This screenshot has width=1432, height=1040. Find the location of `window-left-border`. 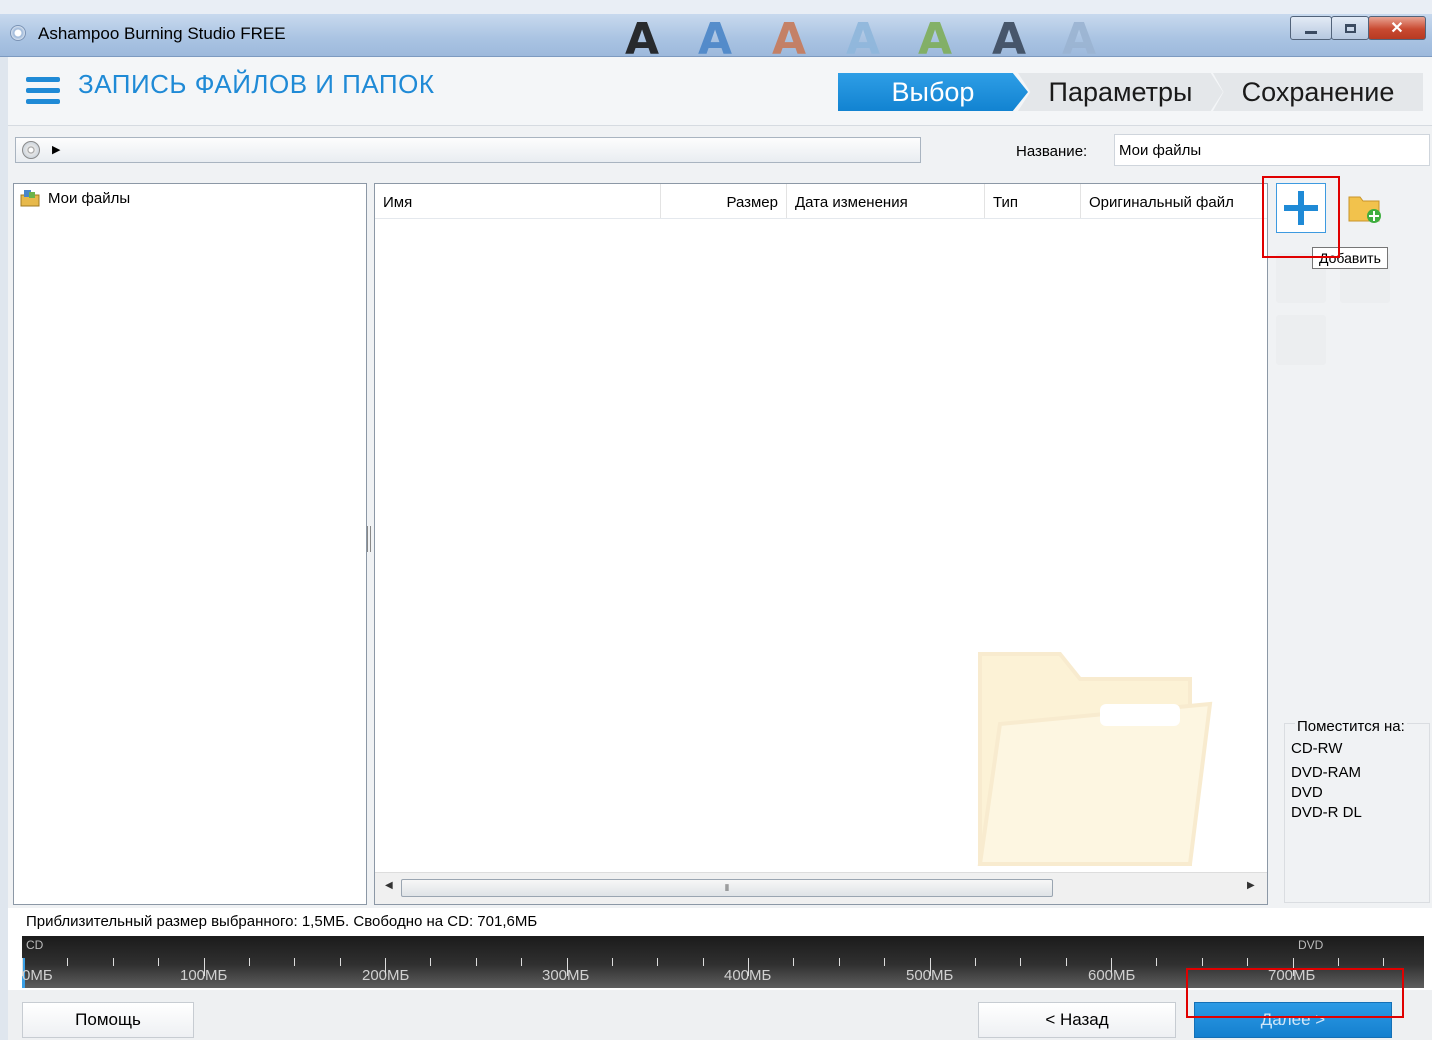

window-left-border is located at coordinates (4, 548).